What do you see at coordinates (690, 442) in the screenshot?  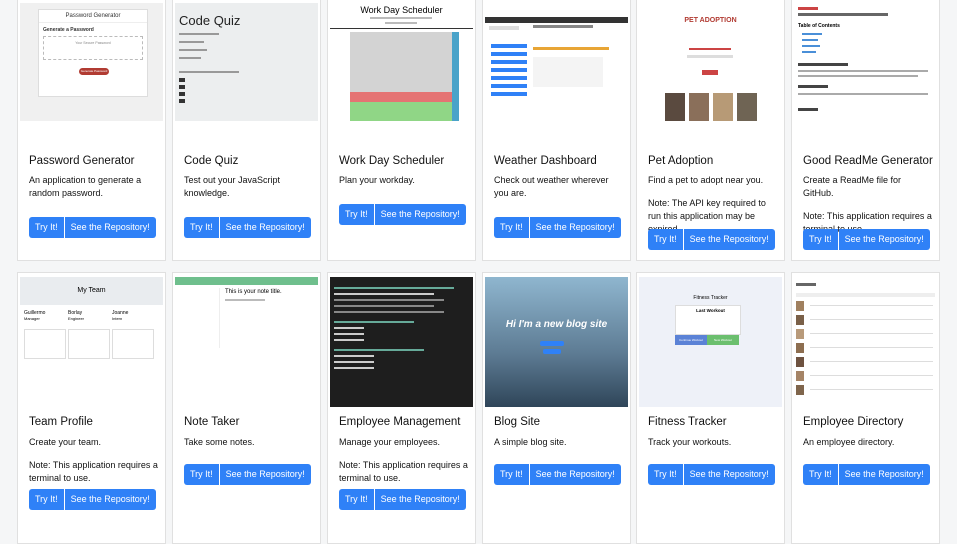 I see `project-description: Track your workouts.` at bounding box center [690, 442].